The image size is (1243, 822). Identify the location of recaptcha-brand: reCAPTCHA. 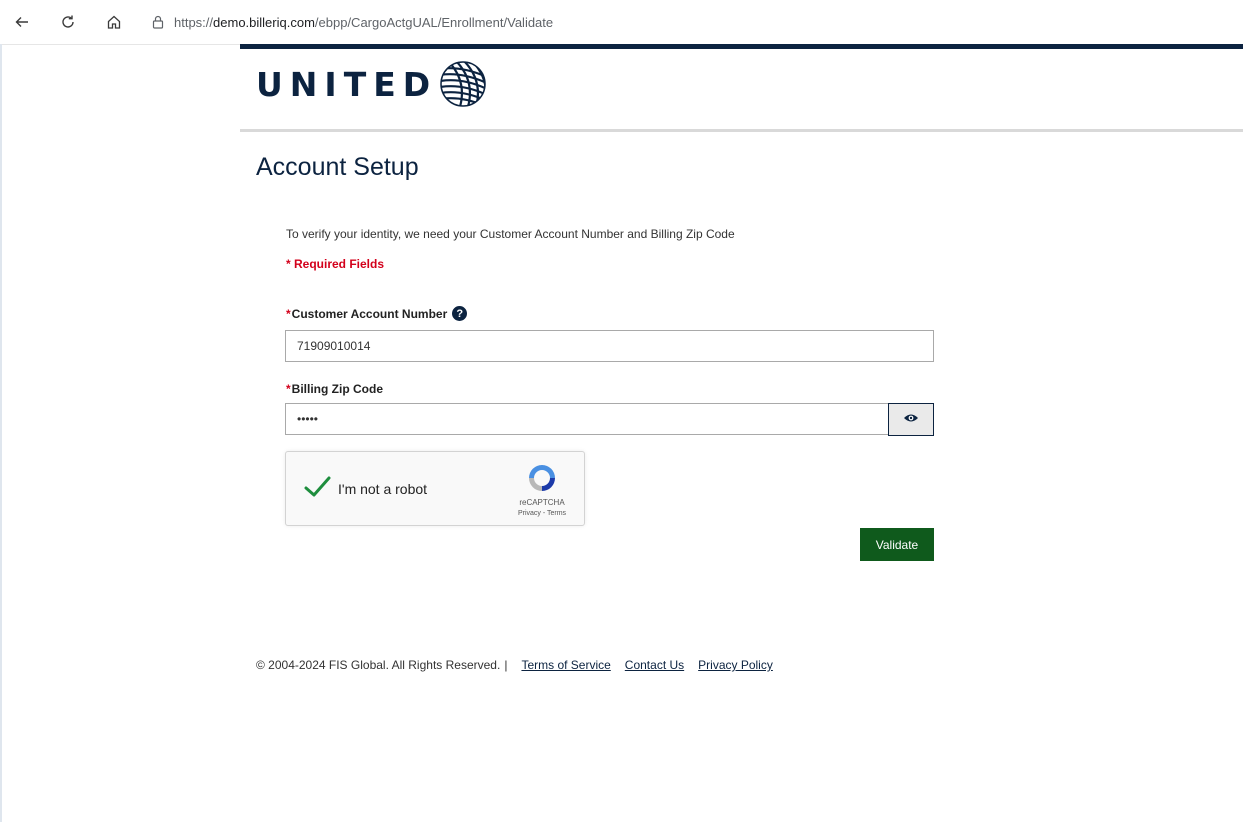
(542, 502).